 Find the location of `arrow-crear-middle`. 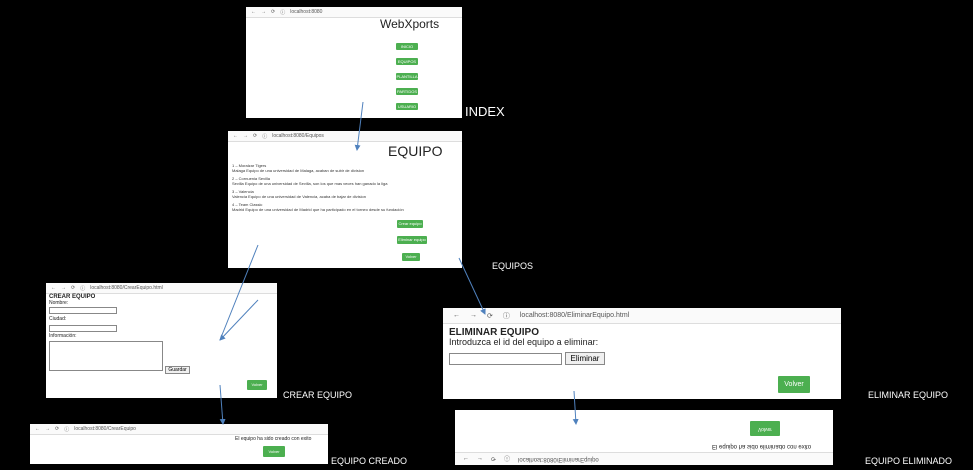

arrow-crear-middle is located at coordinates (239, 320).